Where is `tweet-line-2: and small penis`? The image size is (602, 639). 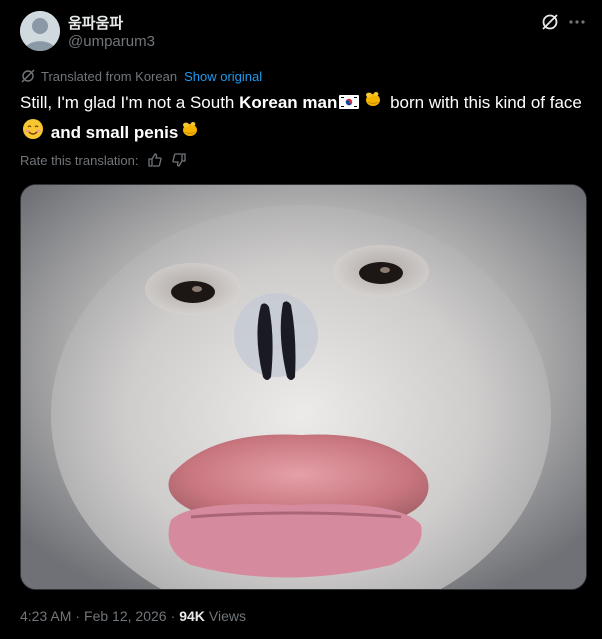 tweet-line-2: and small penis is located at coordinates (305, 133).